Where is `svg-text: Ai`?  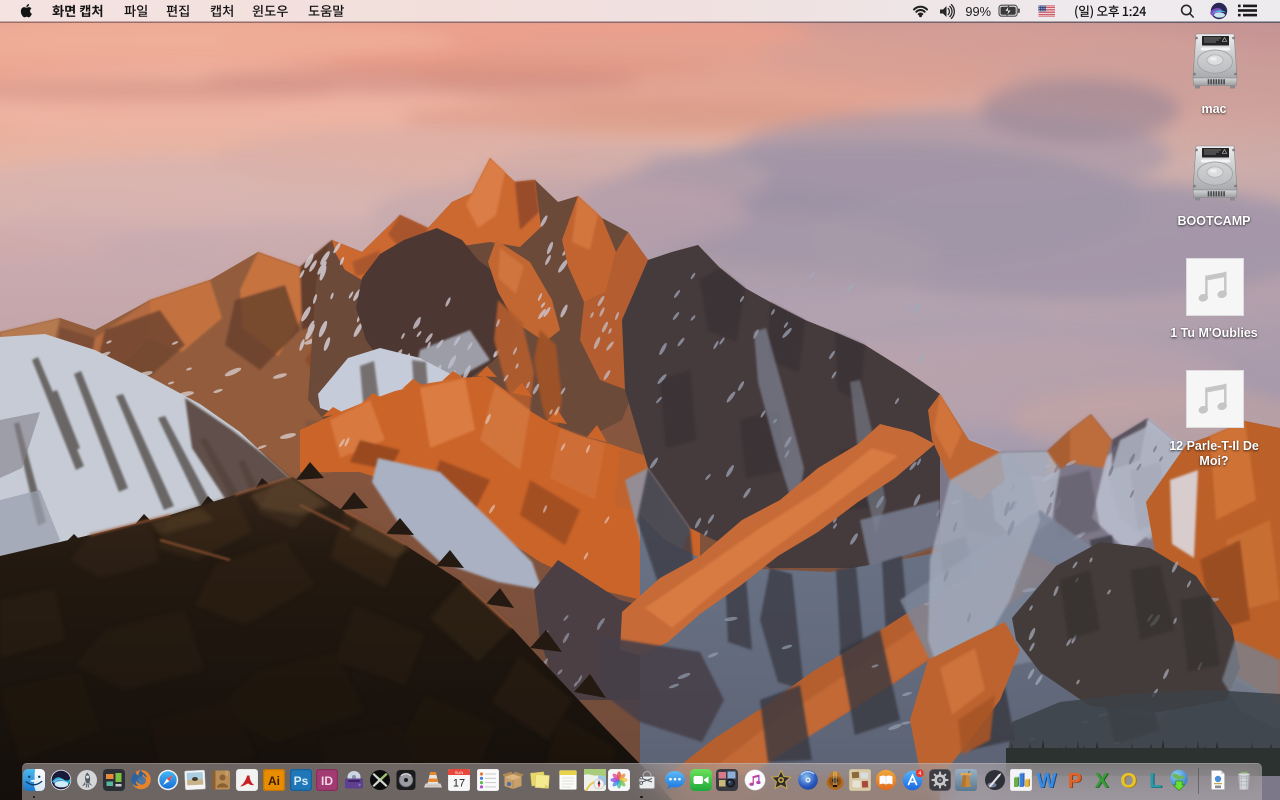 svg-text: Ai is located at coordinates (274, 781).